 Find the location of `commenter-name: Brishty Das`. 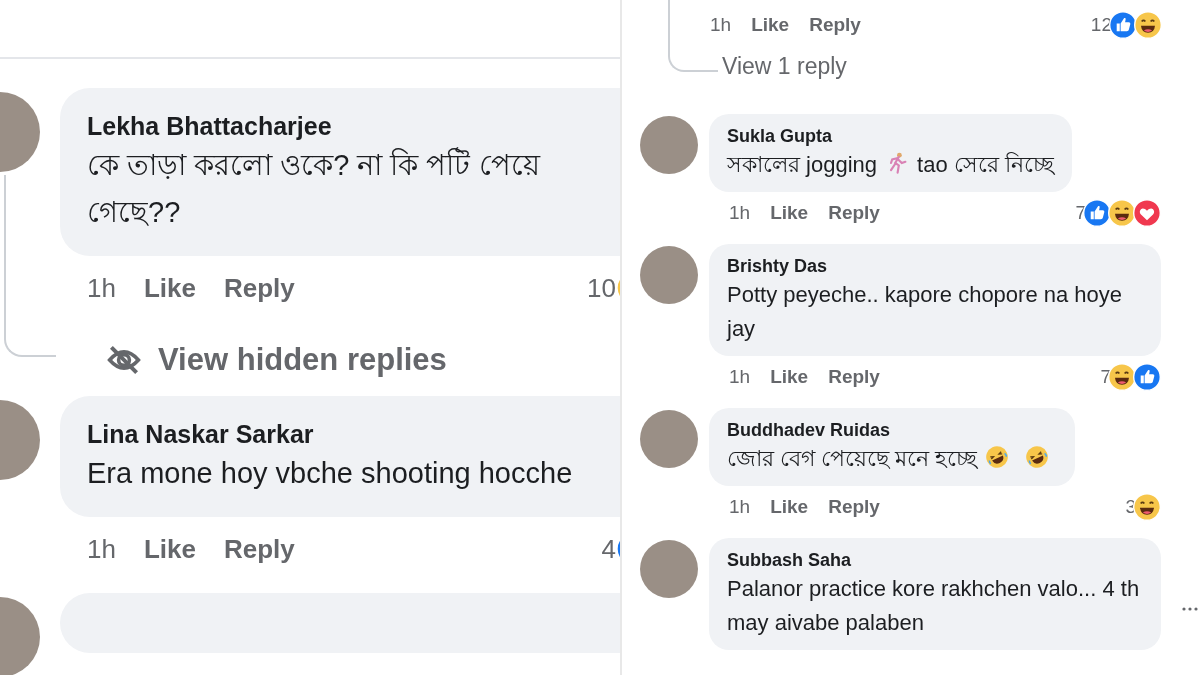

commenter-name: Brishty Das is located at coordinates (778, 266).